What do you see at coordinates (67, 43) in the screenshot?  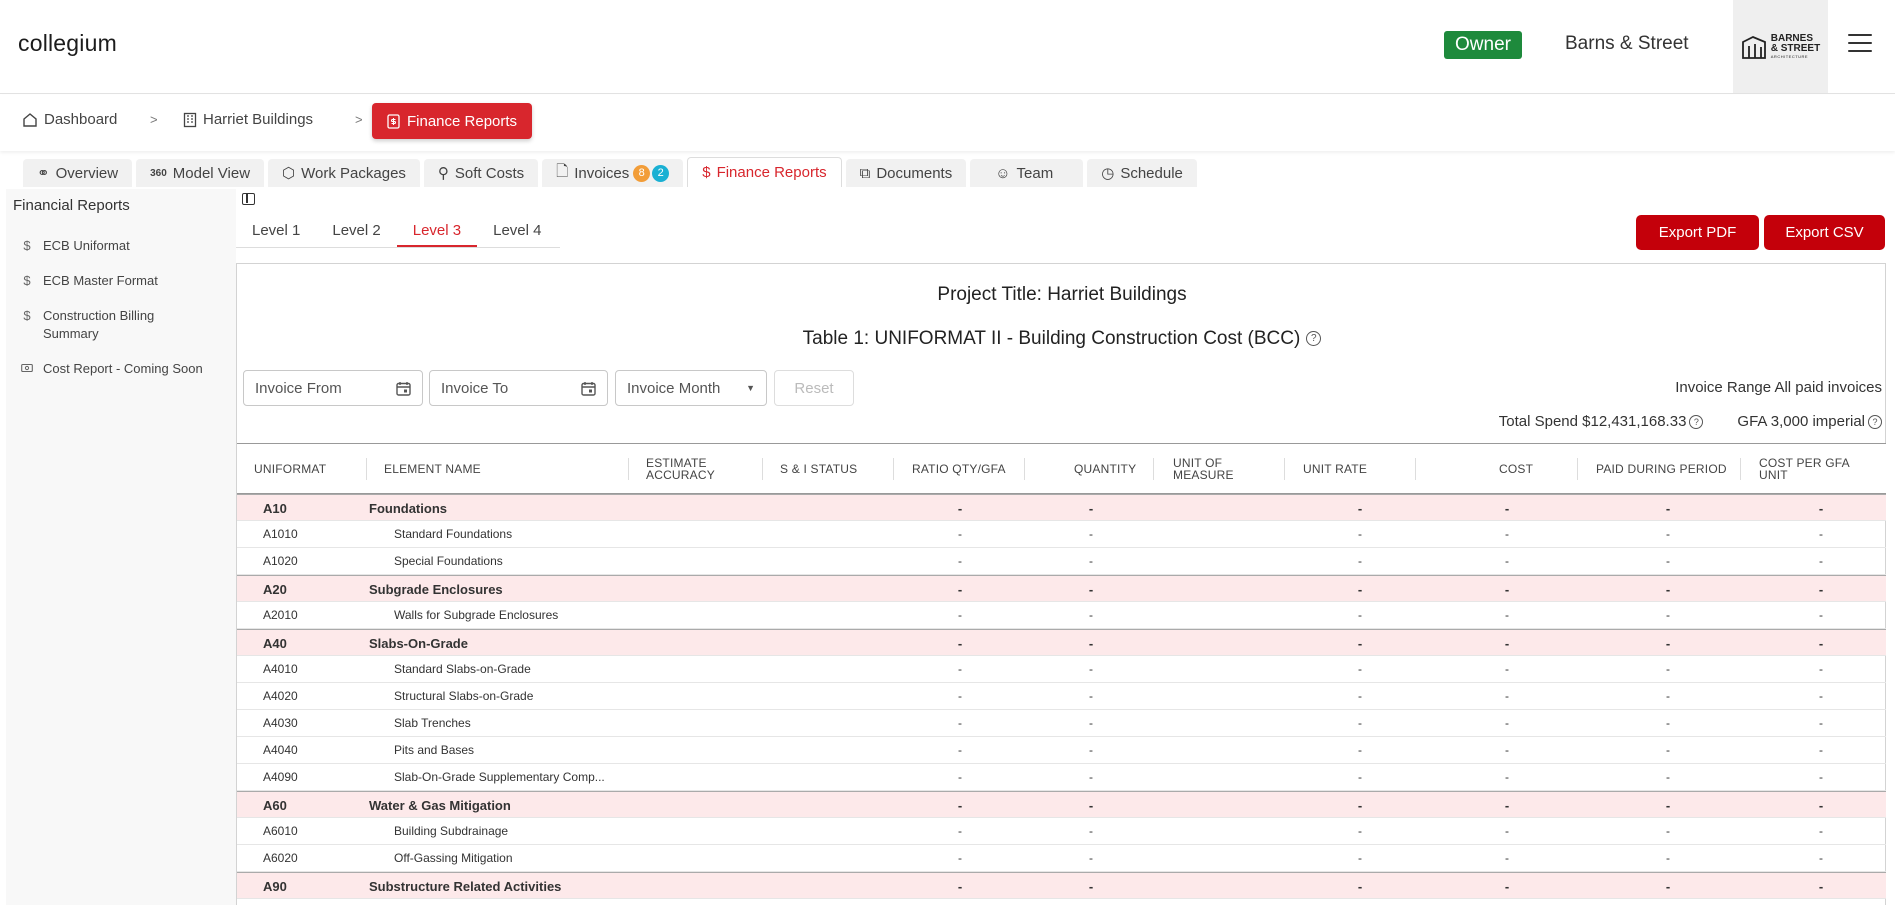 I see `app-logo: collegium` at bounding box center [67, 43].